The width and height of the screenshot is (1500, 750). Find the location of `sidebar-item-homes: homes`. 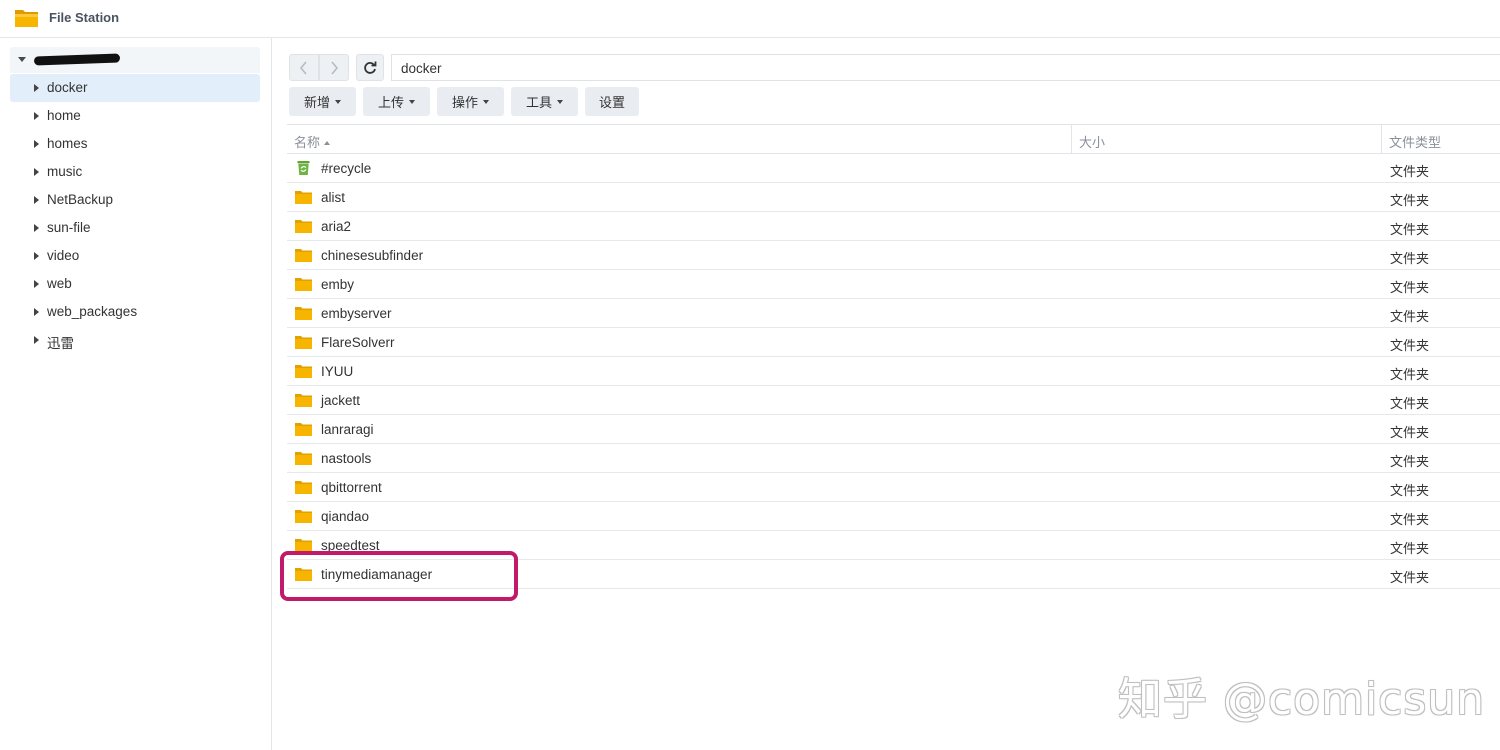

sidebar-item-homes: homes is located at coordinates (135, 144).